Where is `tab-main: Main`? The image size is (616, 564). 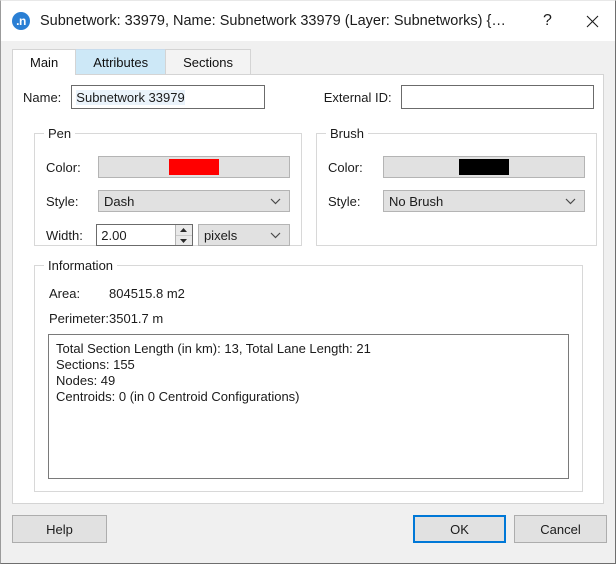
tab-main: Main is located at coordinates (44, 62).